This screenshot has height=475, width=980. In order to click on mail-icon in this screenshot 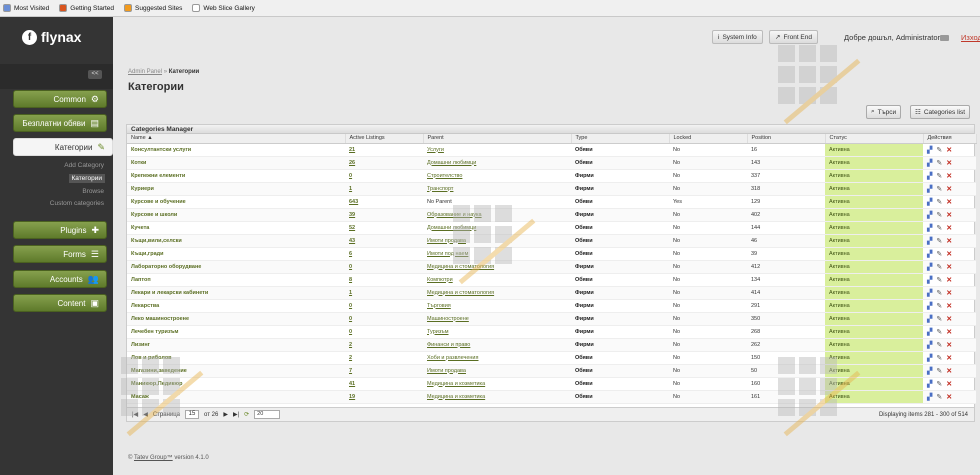, I will do `click(944, 38)`.